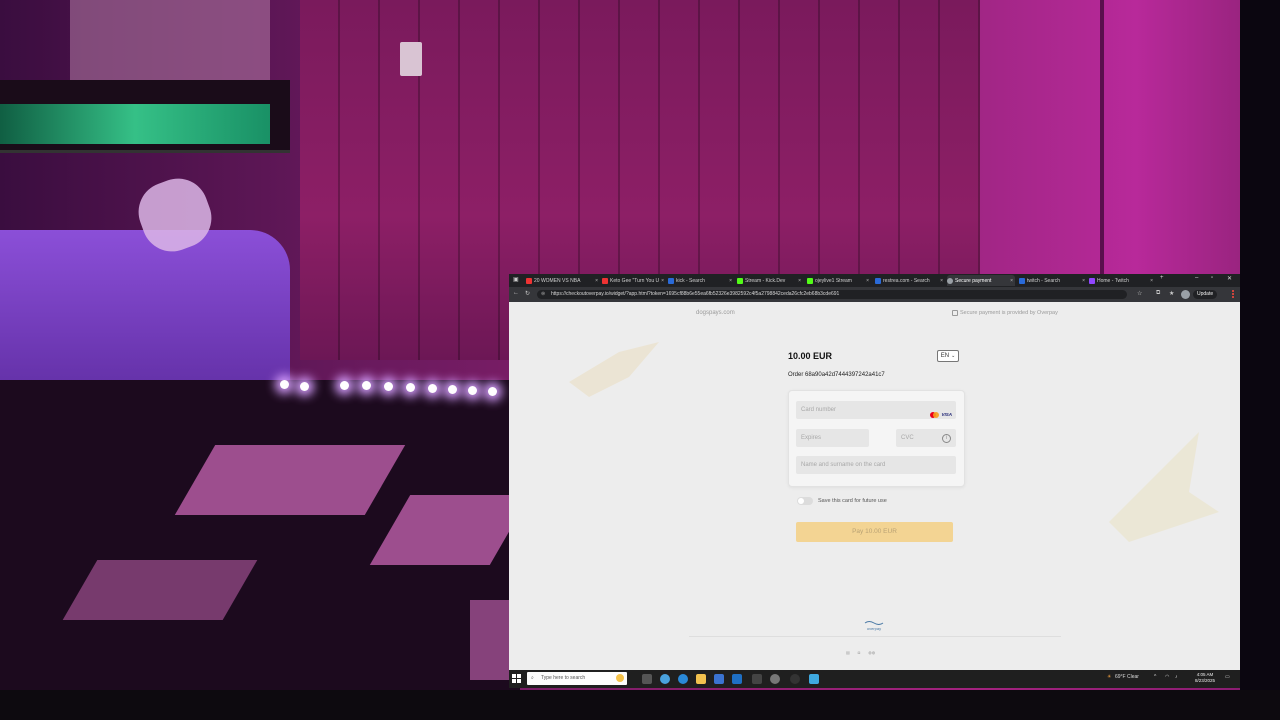 The width and height of the screenshot is (1280, 720). What do you see at coordinates (527, 293) in the screenshot?
I see `refresh-icon: ↻` at bounding box center [527, 293].